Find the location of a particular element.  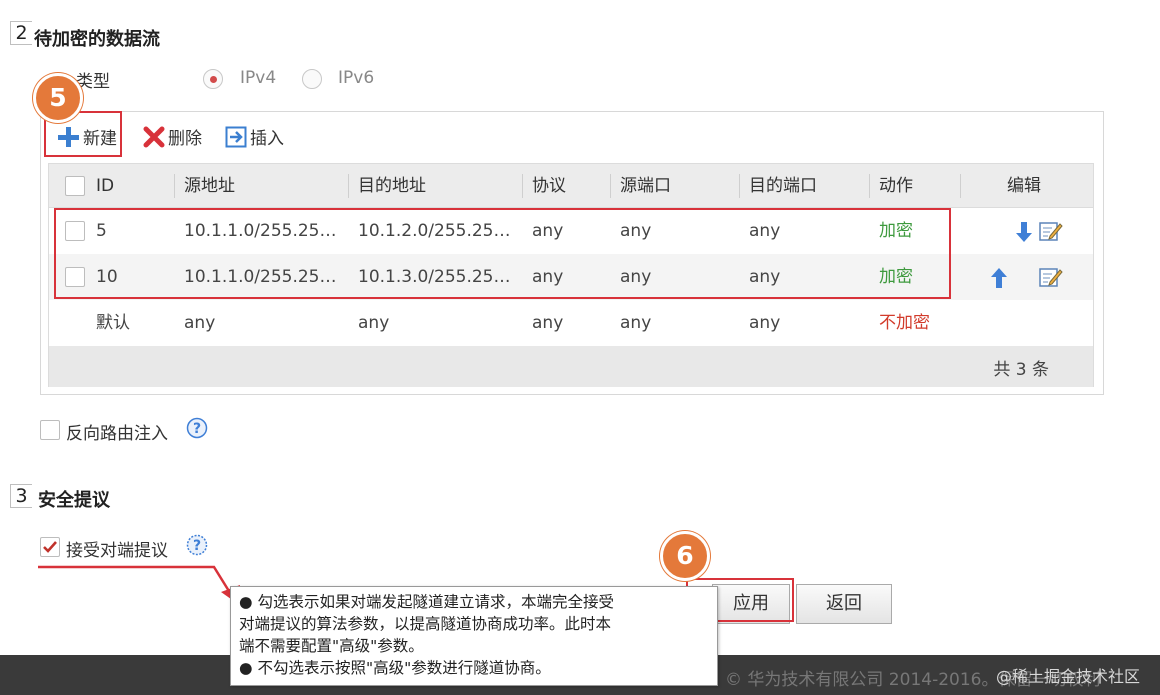

header-id: ID is located at coordinates (105, 186).